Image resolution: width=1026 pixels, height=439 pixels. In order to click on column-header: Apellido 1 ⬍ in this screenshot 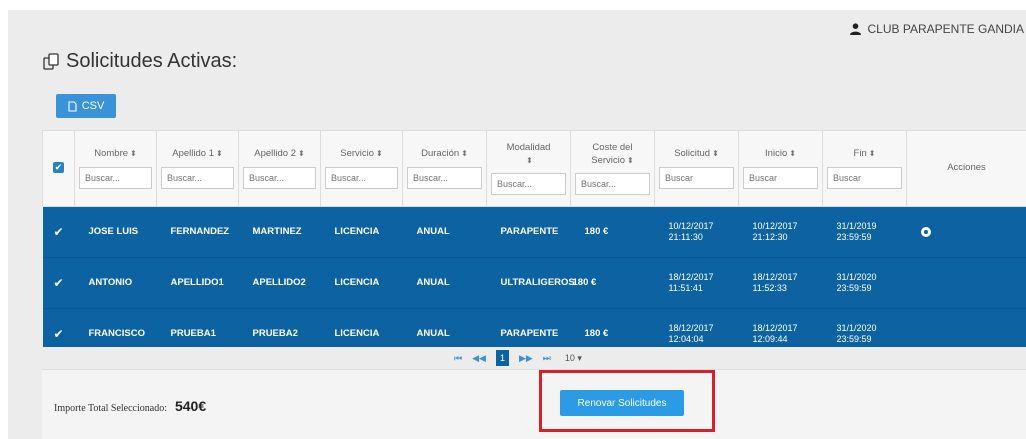, I will do `click(197, 168)`.